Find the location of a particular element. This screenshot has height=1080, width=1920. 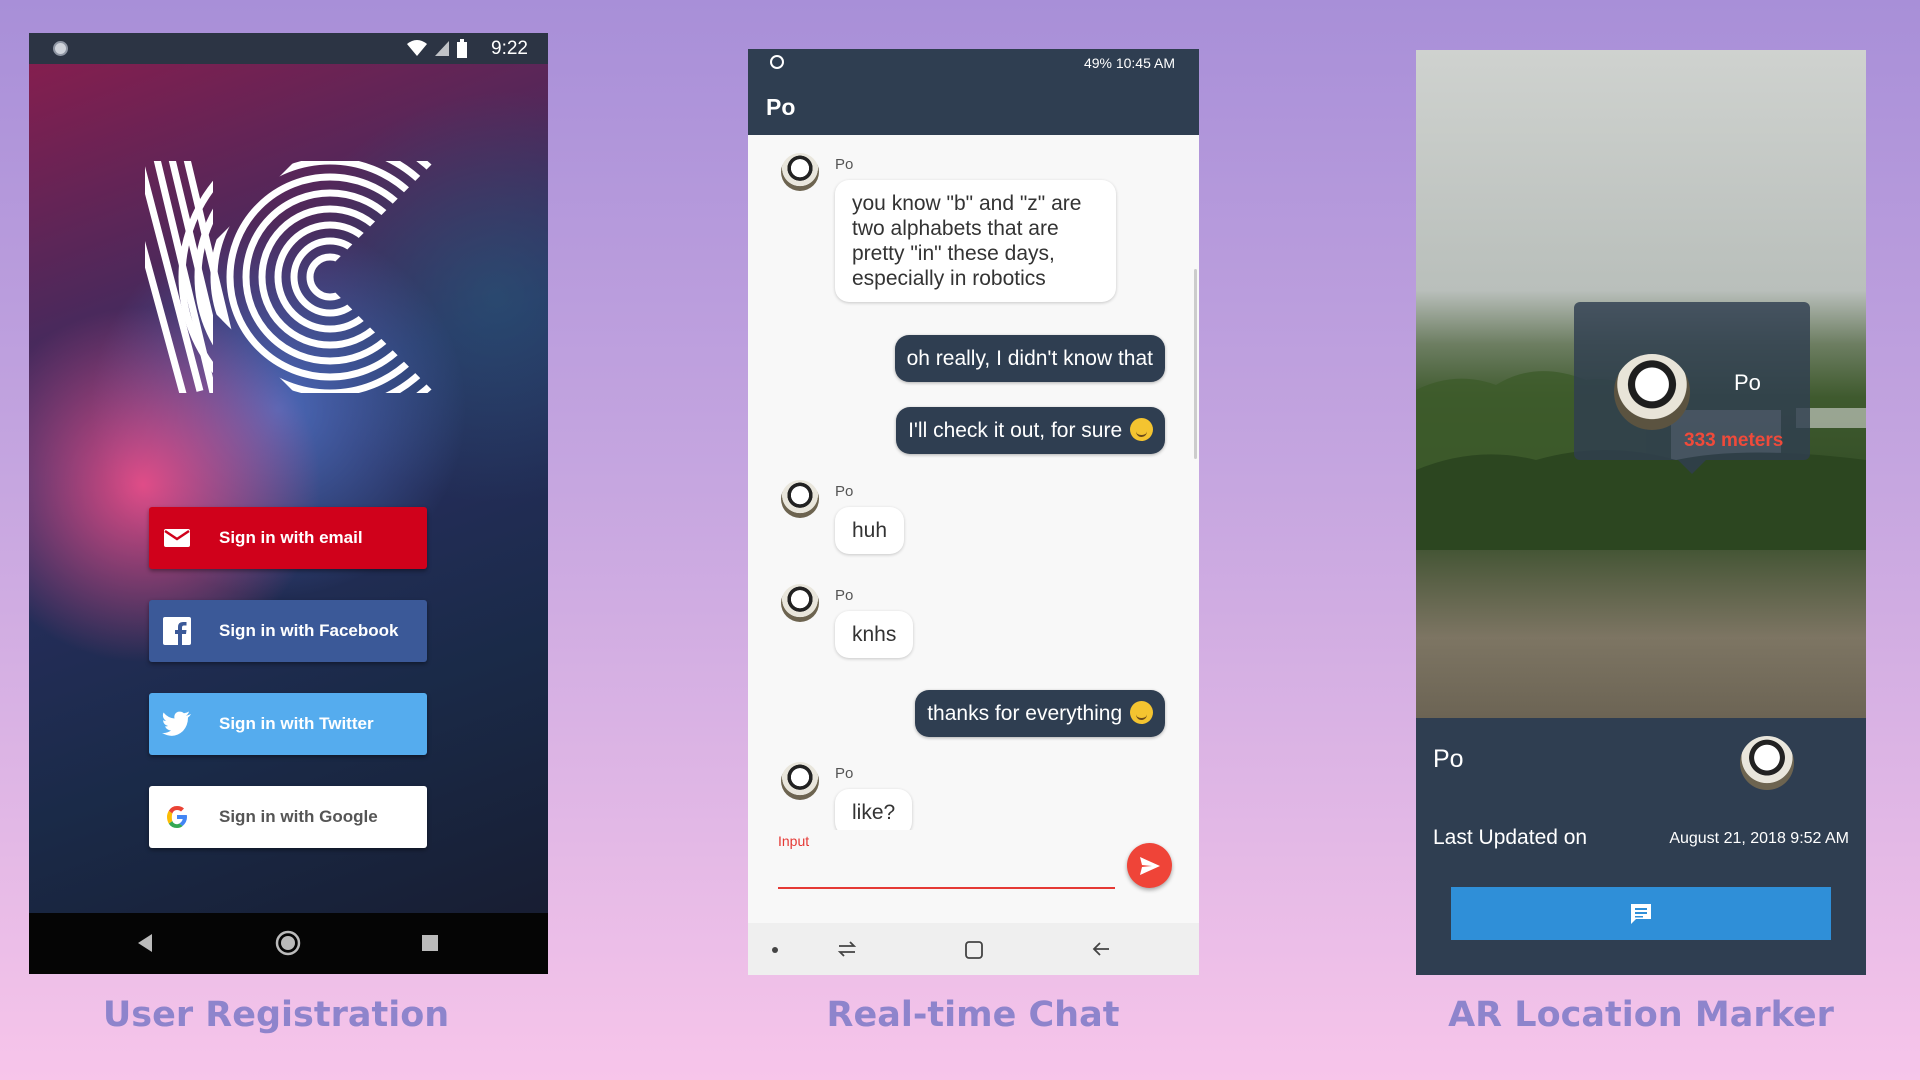

status-bar: 49% 10:45 AM is located at coordinates (973, 63).